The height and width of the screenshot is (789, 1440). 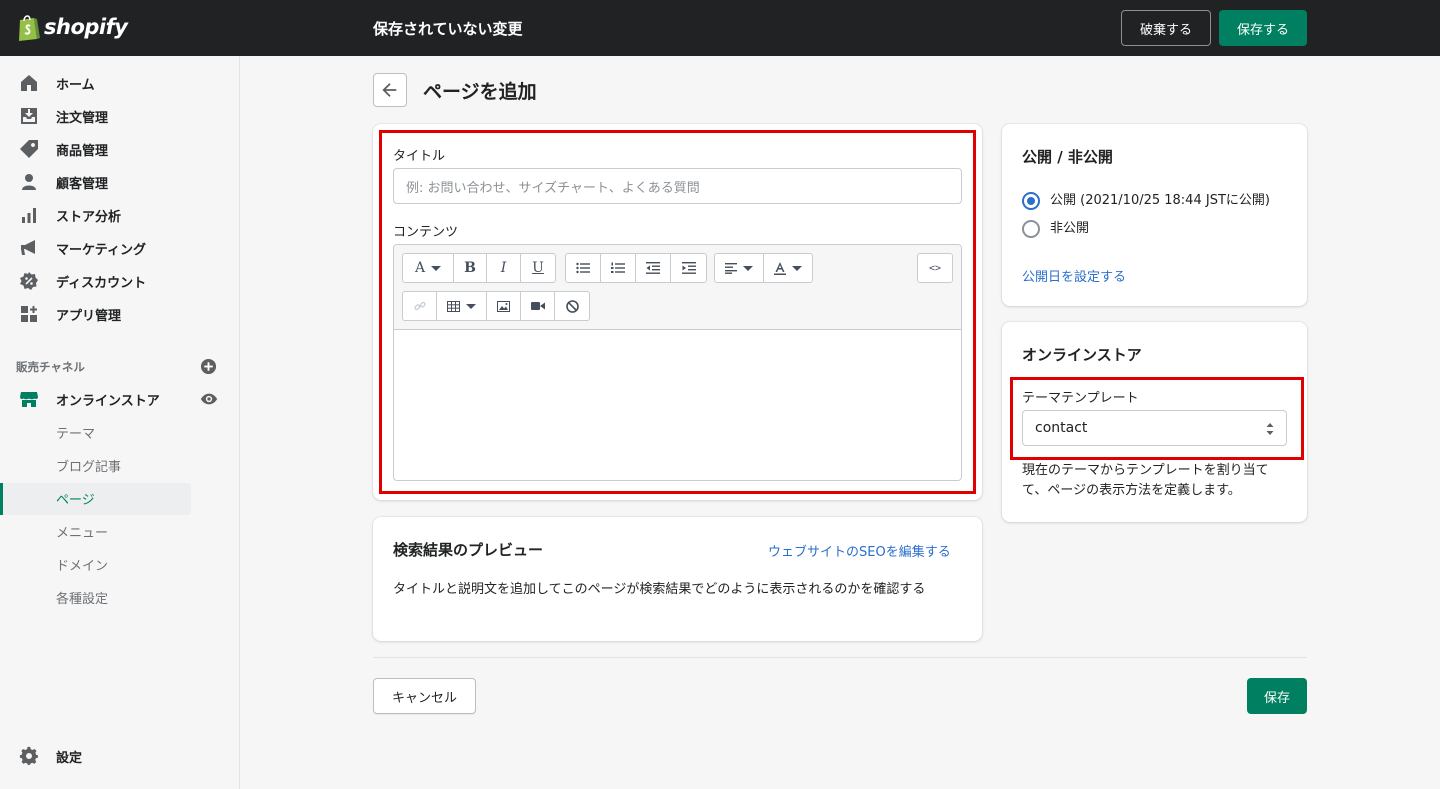 What do you see at coordinates (1160, 200) in the screenshot?
I see `radio-visible-label: 公開 (2021/10/25 18:44 JSTに公開)` at bounding box center [1160, 200].